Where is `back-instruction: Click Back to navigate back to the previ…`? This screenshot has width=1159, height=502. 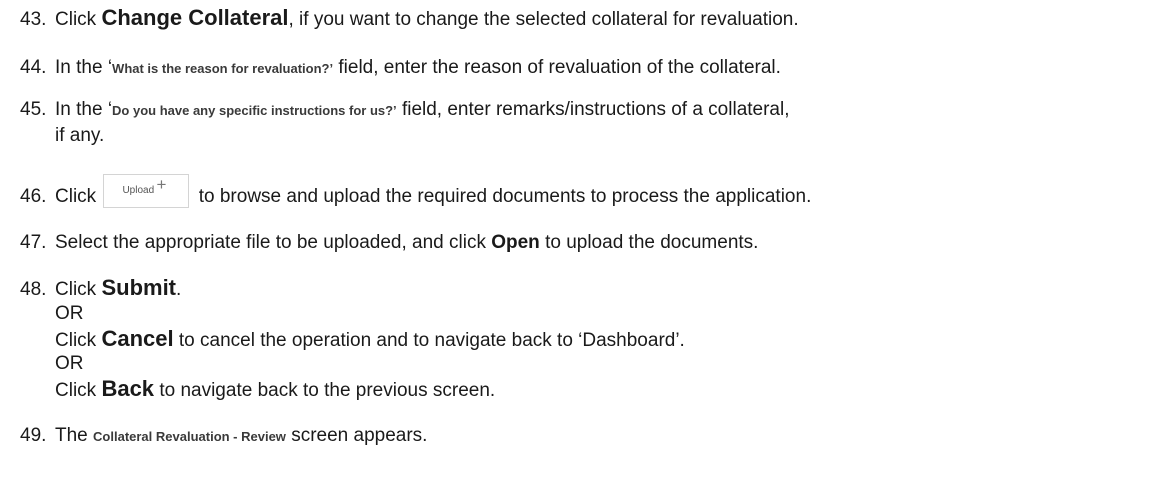
back-instruction: Click Back to navigate back to the previ… is located at coordinates (275, 390).